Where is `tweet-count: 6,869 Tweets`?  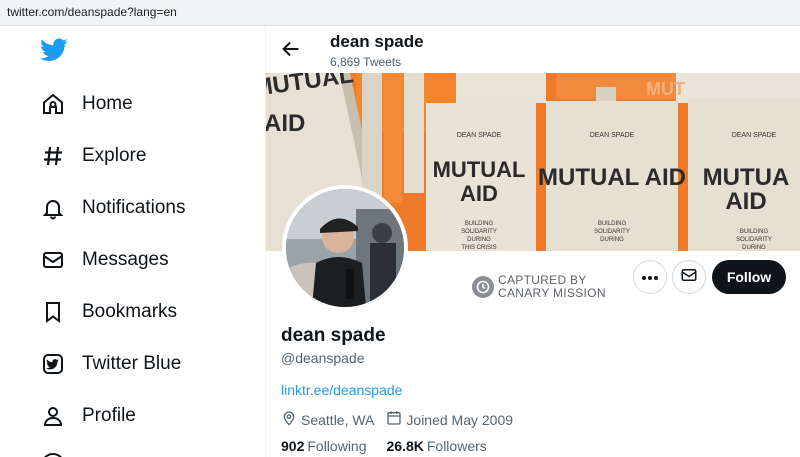 tweet-count: 6,869 Tweets is located at coordinates (366, 62).